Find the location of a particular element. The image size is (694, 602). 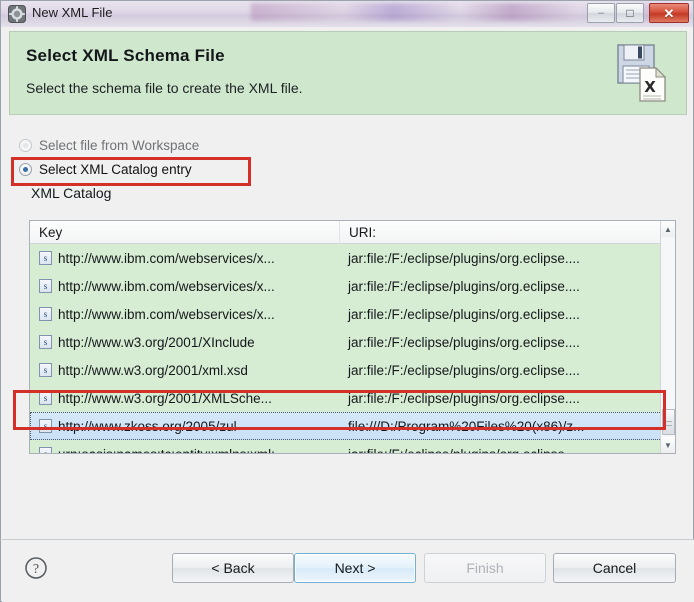

close-button: ✕ is located at coordinates (669, 13).